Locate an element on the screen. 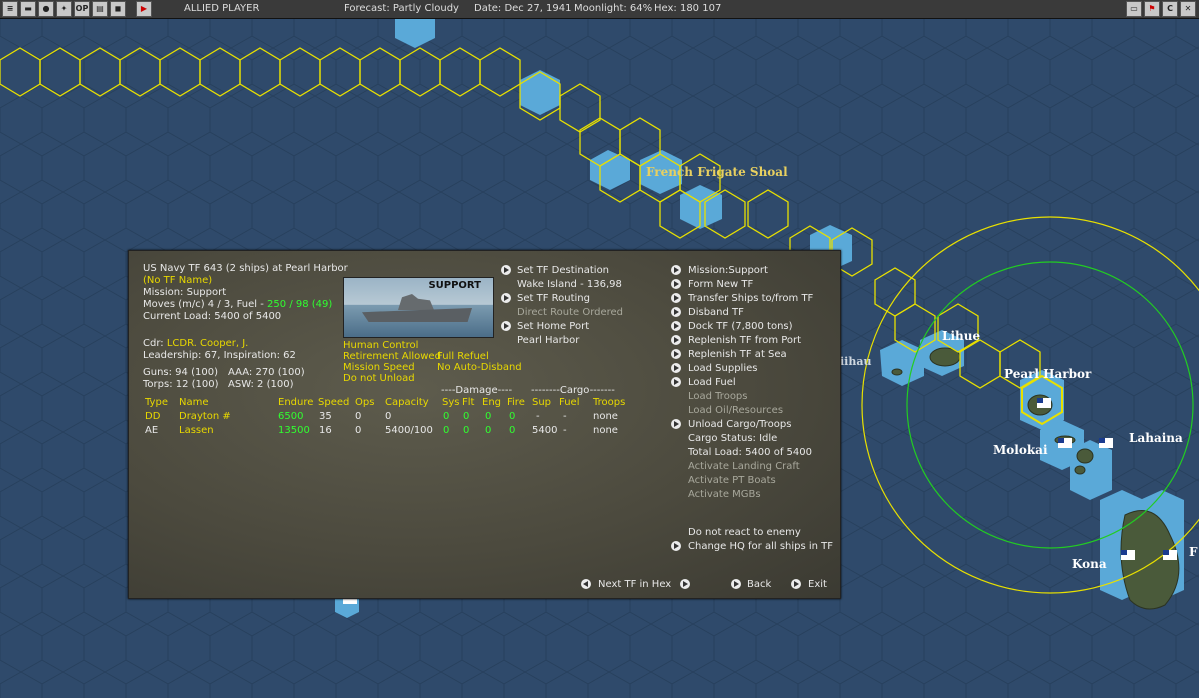  cmd-form-new-tf: Form New TF is located at coordinates (720, 285).